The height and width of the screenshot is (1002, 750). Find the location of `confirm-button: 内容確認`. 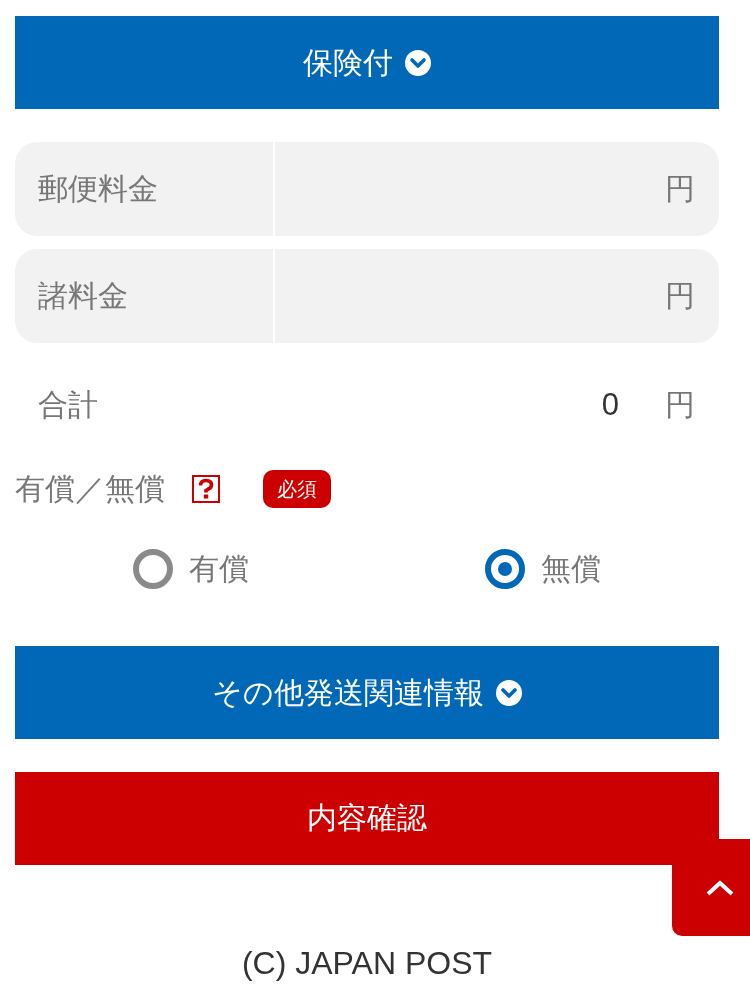

confirm-button: 内容確認 is located at coordinates (367, 818).